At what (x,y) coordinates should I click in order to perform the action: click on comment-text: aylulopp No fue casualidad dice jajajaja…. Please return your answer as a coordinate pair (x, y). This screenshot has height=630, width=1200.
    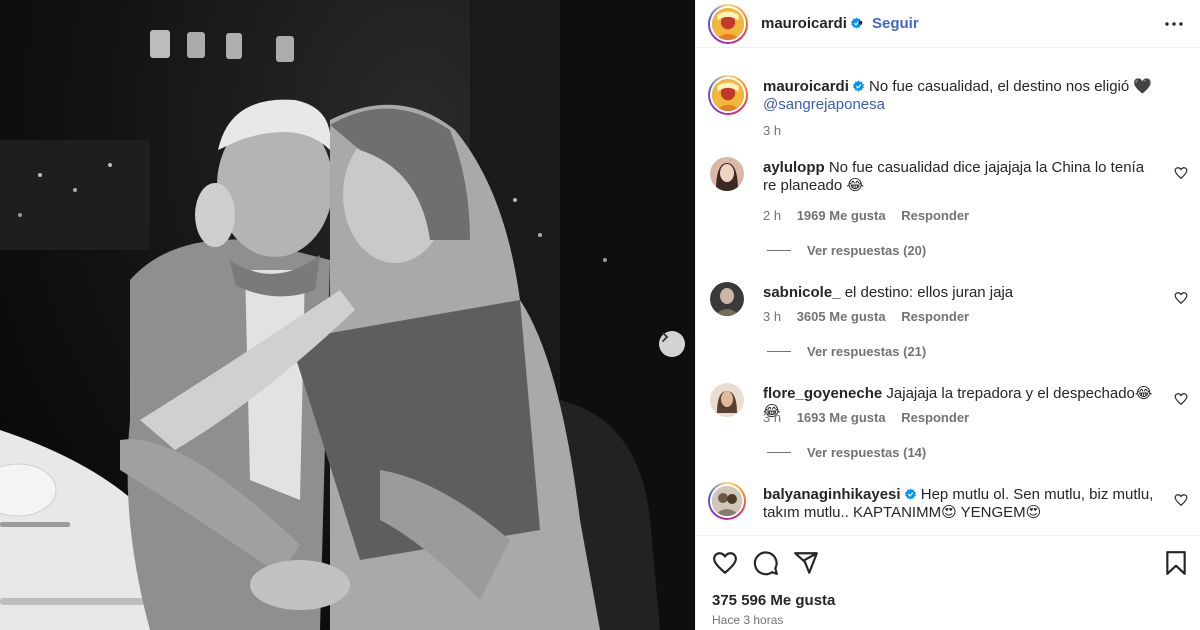
    Looking at the image, I should click on (960, 177).